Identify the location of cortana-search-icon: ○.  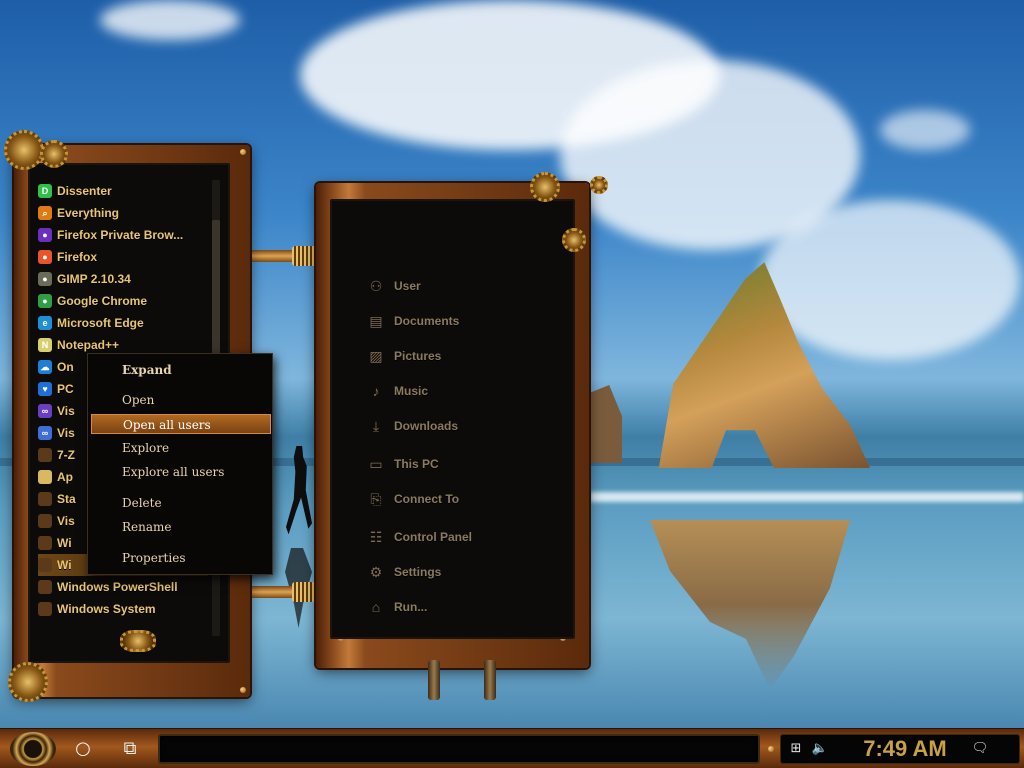
(83, 749).